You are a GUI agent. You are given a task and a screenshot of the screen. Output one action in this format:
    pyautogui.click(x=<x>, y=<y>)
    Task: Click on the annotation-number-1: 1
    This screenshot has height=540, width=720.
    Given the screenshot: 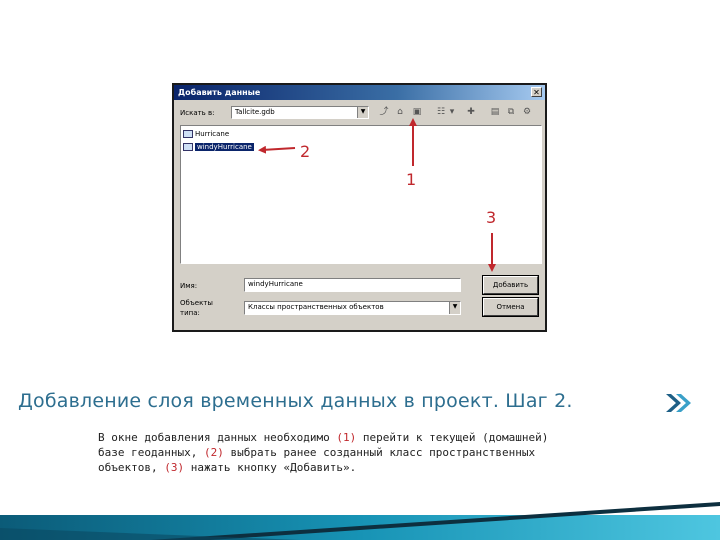 What is the action you would take?
    pyautogui.click(x=411, y=179)
    